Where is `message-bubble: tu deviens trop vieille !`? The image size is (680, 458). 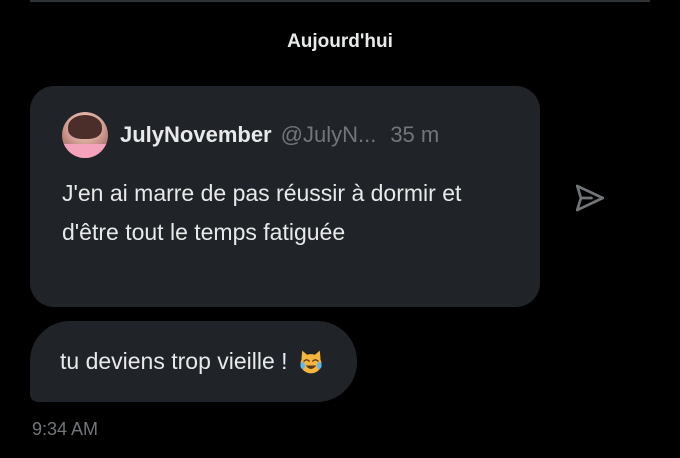 message-bubble: tu deviens trop vieille ! is located at coordinates (193, 361).